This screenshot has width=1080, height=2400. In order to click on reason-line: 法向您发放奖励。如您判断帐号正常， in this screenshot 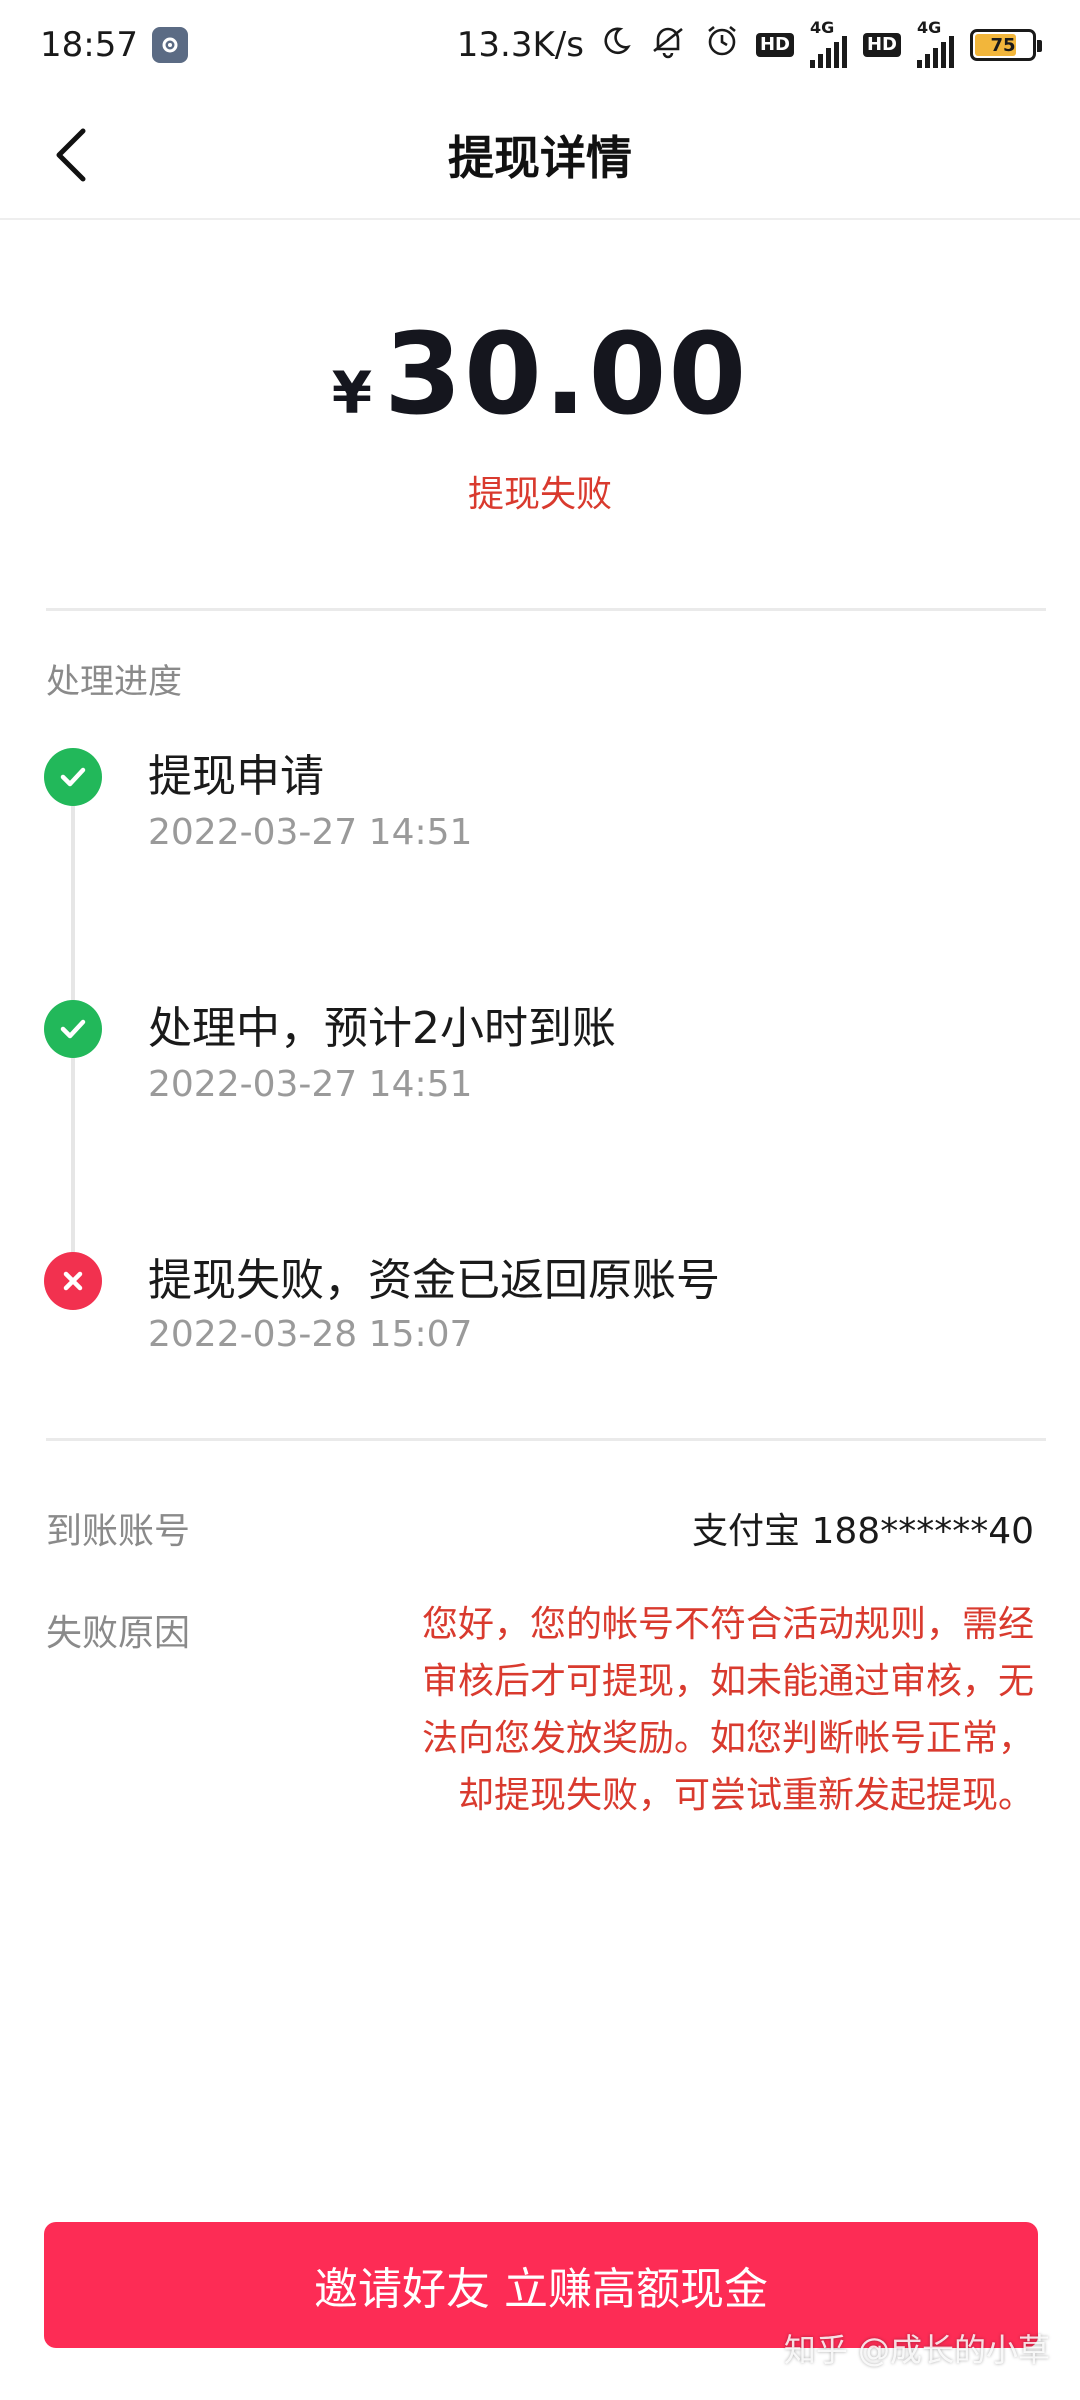, I will do `click(727, 1738)`.